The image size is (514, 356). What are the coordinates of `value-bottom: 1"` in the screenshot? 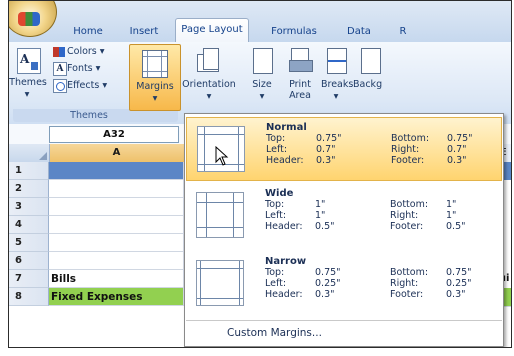 It's located at (451, 204).